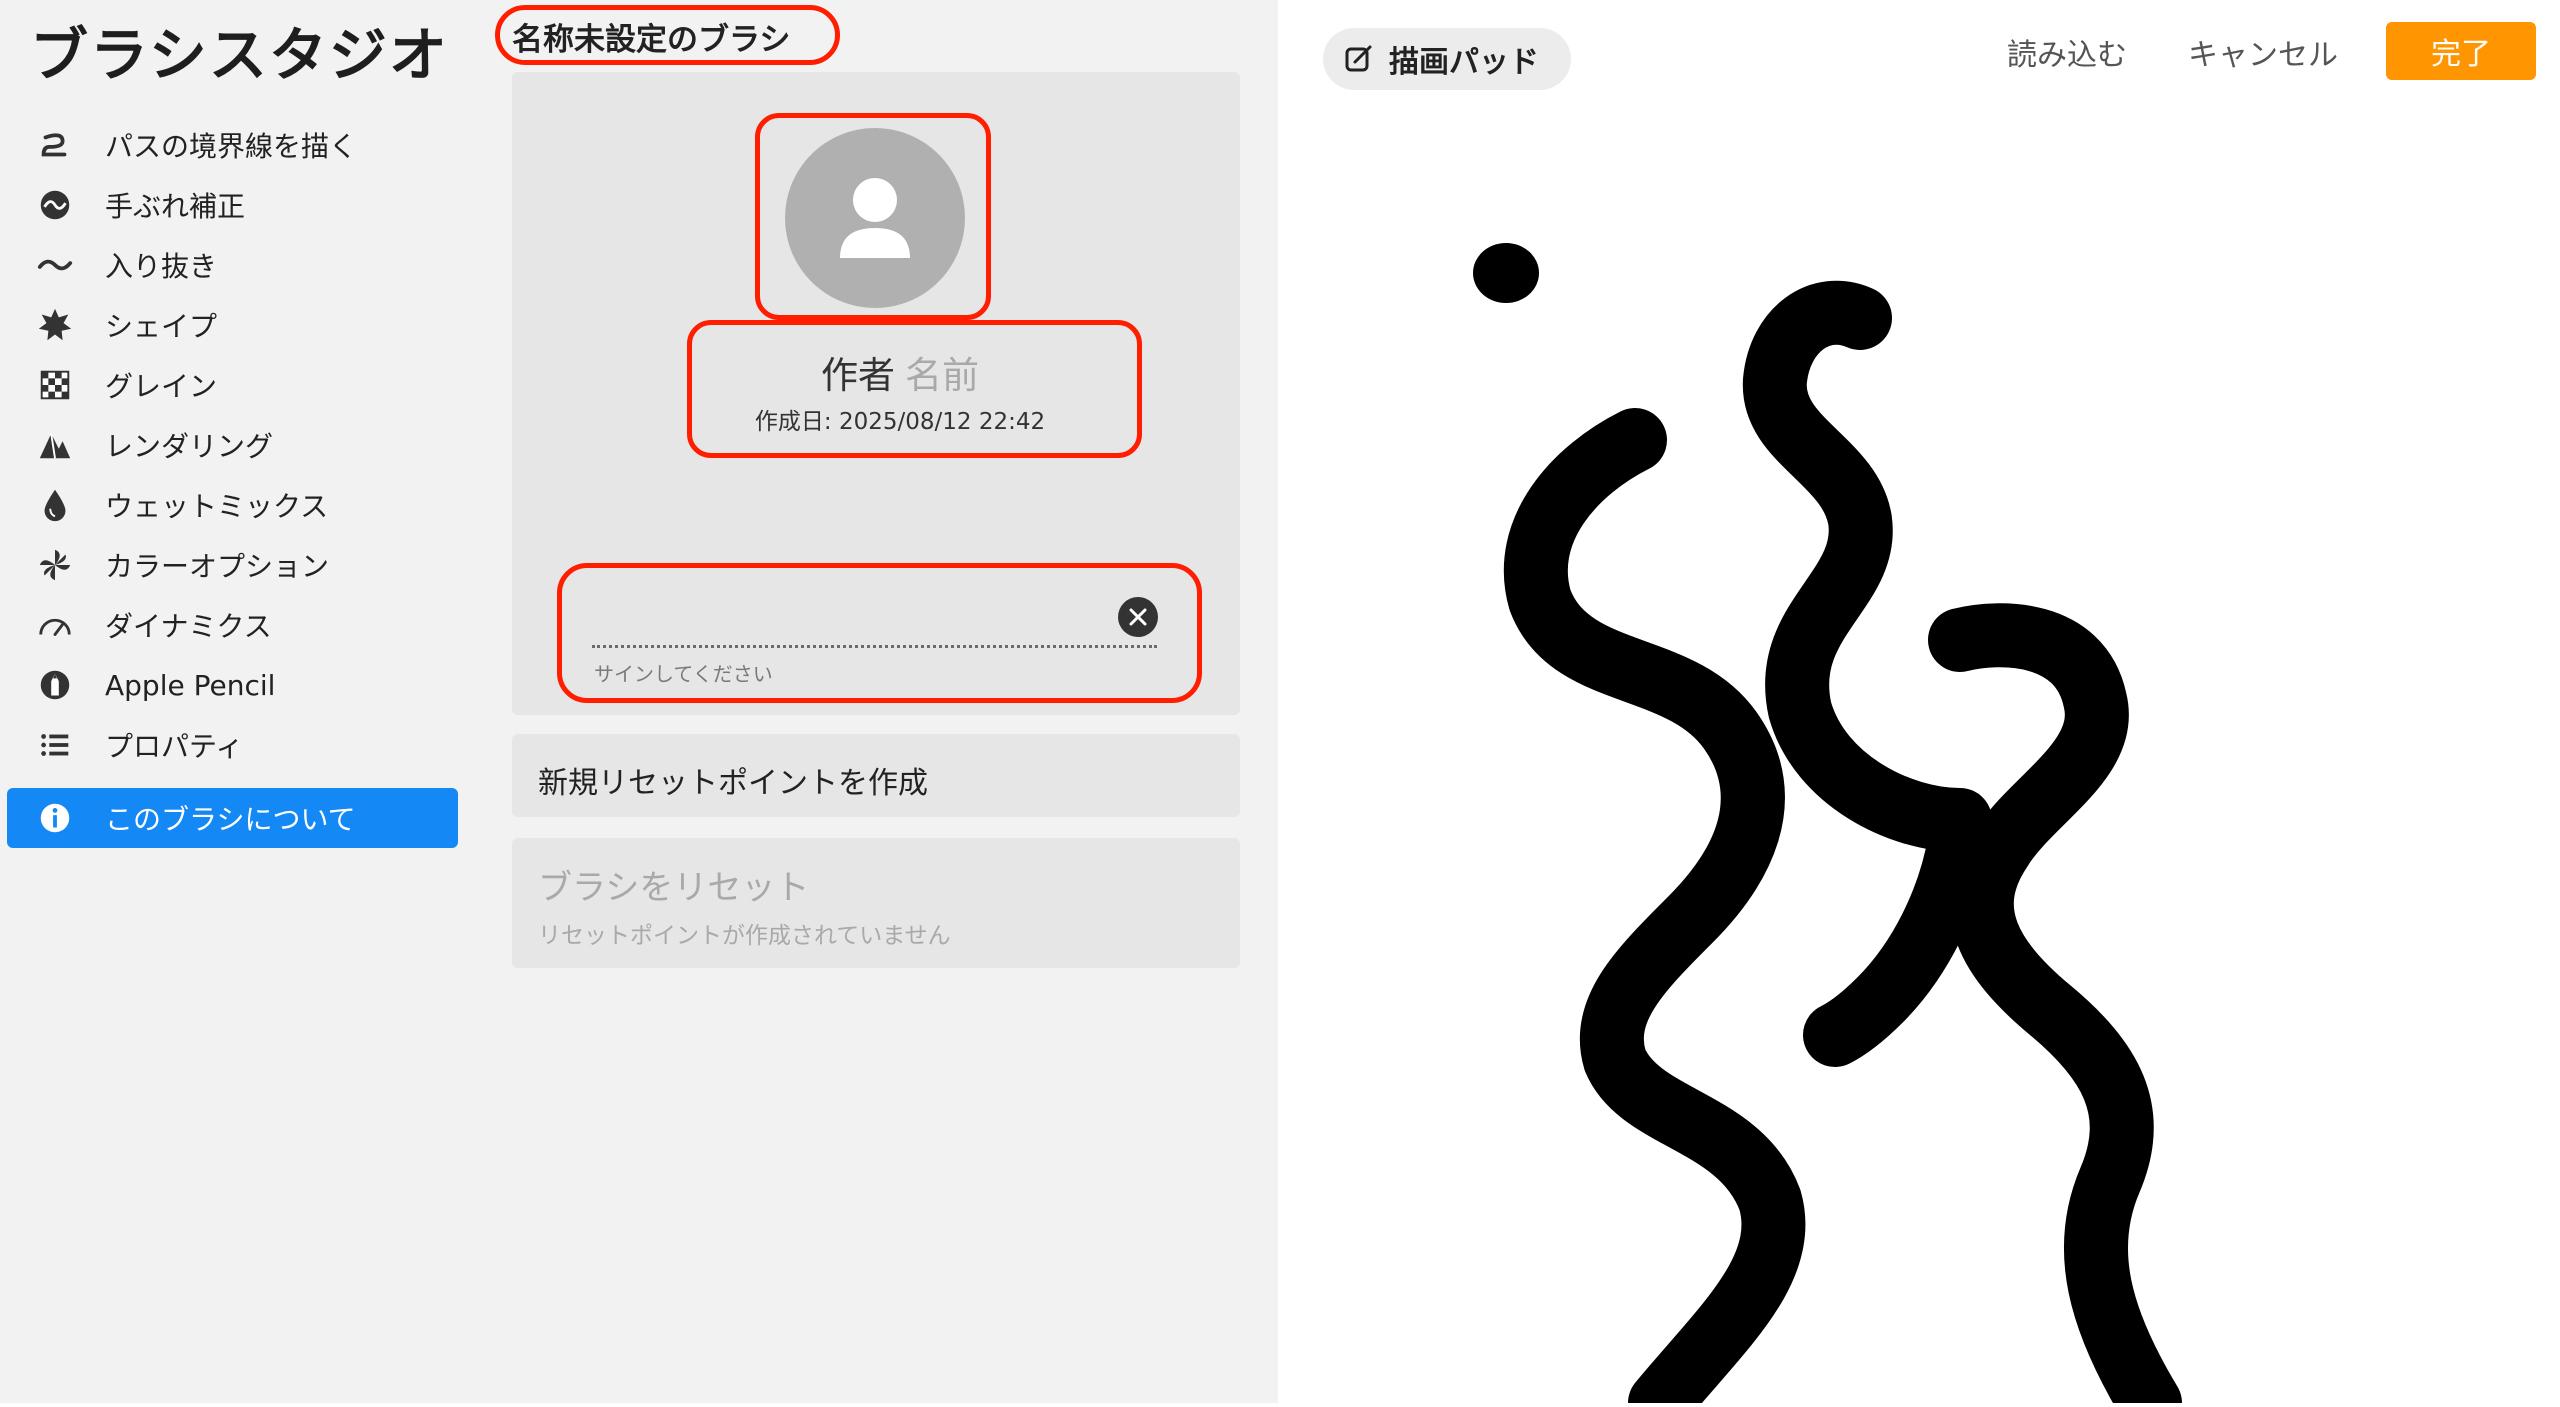  I want to click on reset-brush-label: ブラシをリセット, so click(674, 888).